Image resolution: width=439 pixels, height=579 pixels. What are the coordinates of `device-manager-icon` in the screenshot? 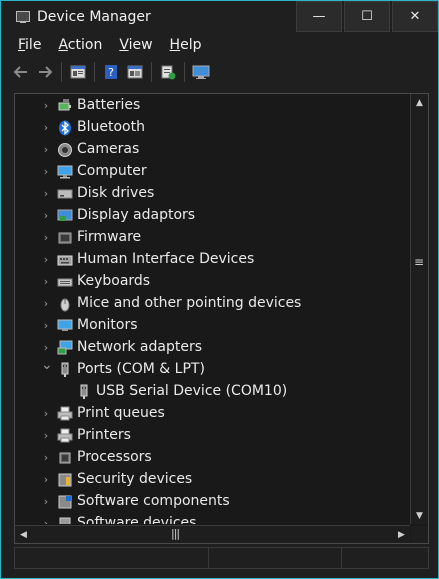 It's located at (23, 17).